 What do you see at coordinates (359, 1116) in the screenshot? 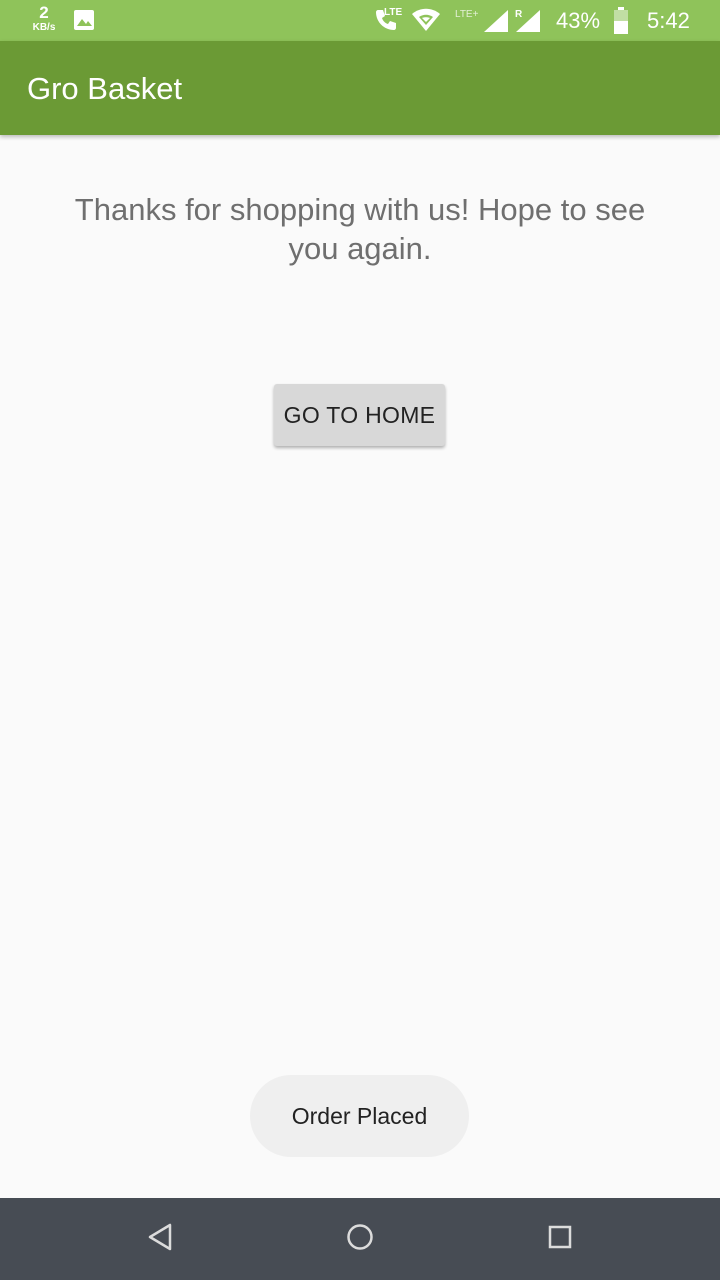
I see `order-placed-toast: Order Placed` at bounding box center [359, 1116].